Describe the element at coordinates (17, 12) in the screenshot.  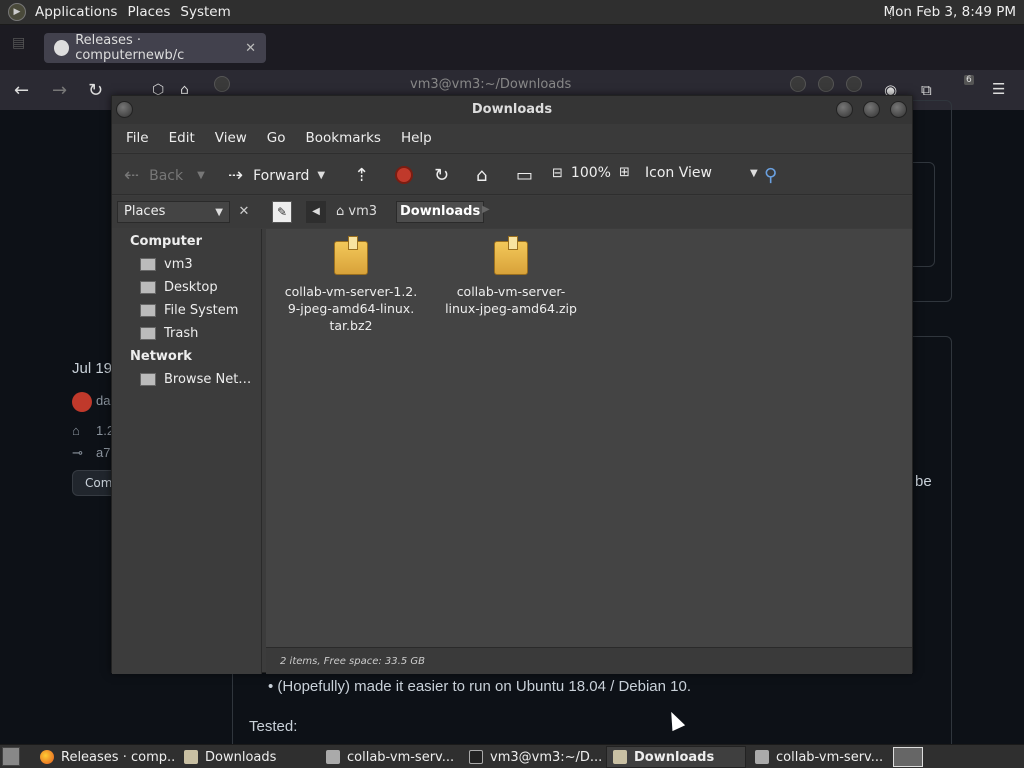
I see `distro-logo-icon: ▶` at that location.